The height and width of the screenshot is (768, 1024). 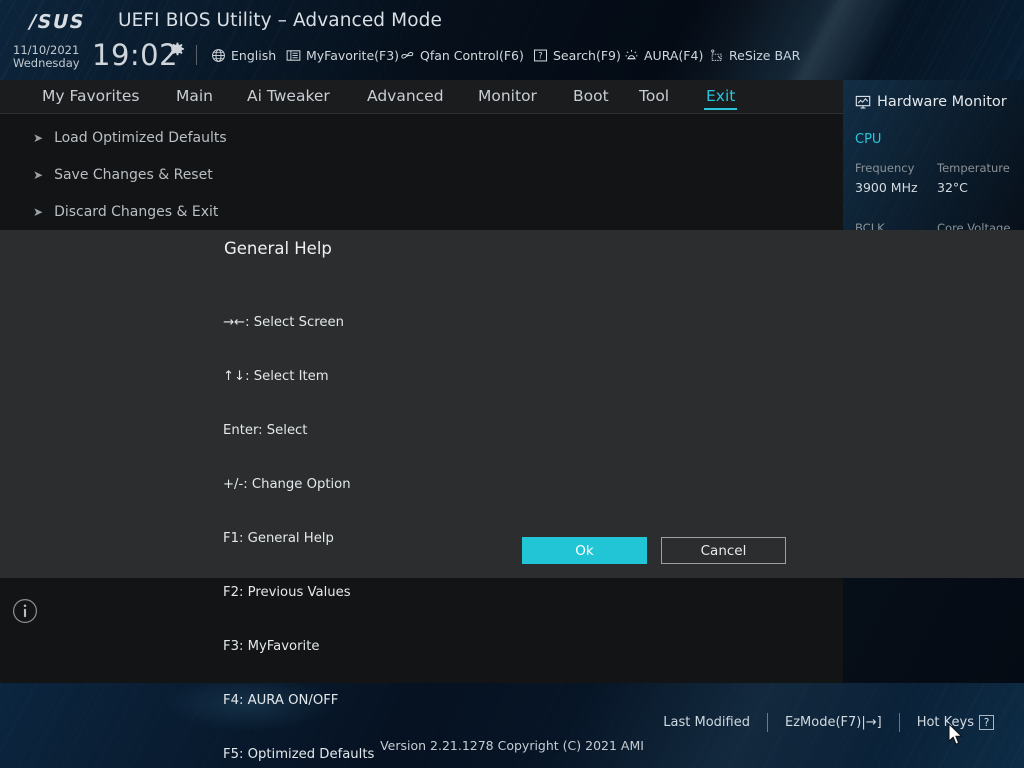 What do you see at coordinates (276, 376) in the screenshot?
I see `help-line: ↑↓: Select Item` at bounding box center [276, 376].